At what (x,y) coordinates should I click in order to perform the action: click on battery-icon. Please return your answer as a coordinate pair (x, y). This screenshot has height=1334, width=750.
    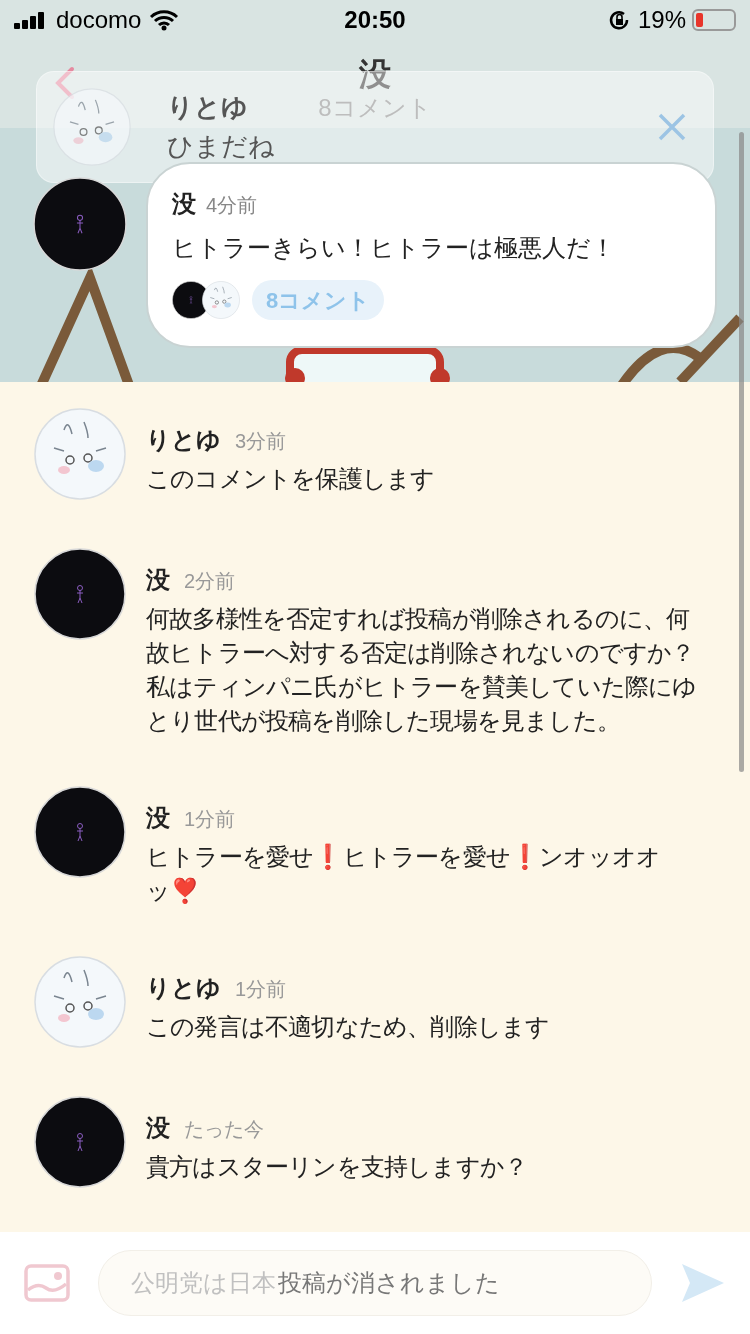
    Looking at the image, I should click on (714, 20).